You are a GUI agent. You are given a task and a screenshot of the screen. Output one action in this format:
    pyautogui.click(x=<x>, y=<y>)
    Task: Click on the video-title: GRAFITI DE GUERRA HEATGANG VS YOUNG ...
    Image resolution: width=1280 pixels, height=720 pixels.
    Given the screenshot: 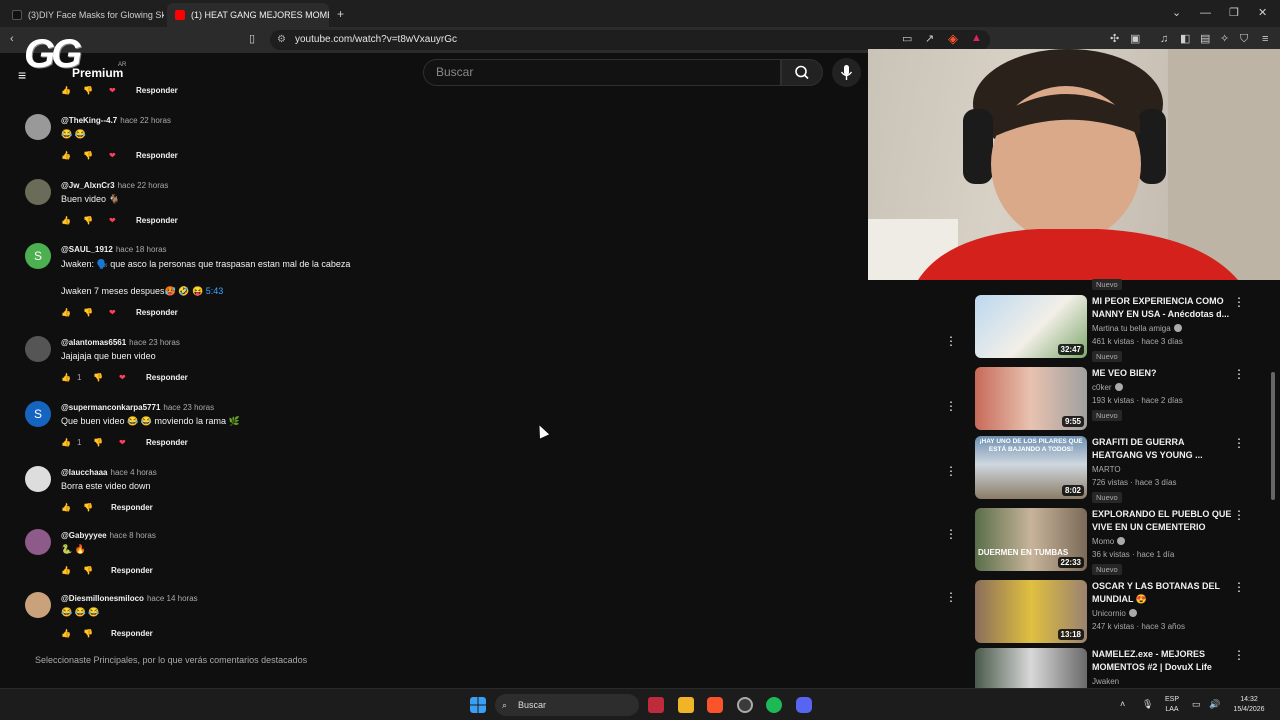 What is the action you would take?
    pyautogui.click(x=1162, y=449)
    